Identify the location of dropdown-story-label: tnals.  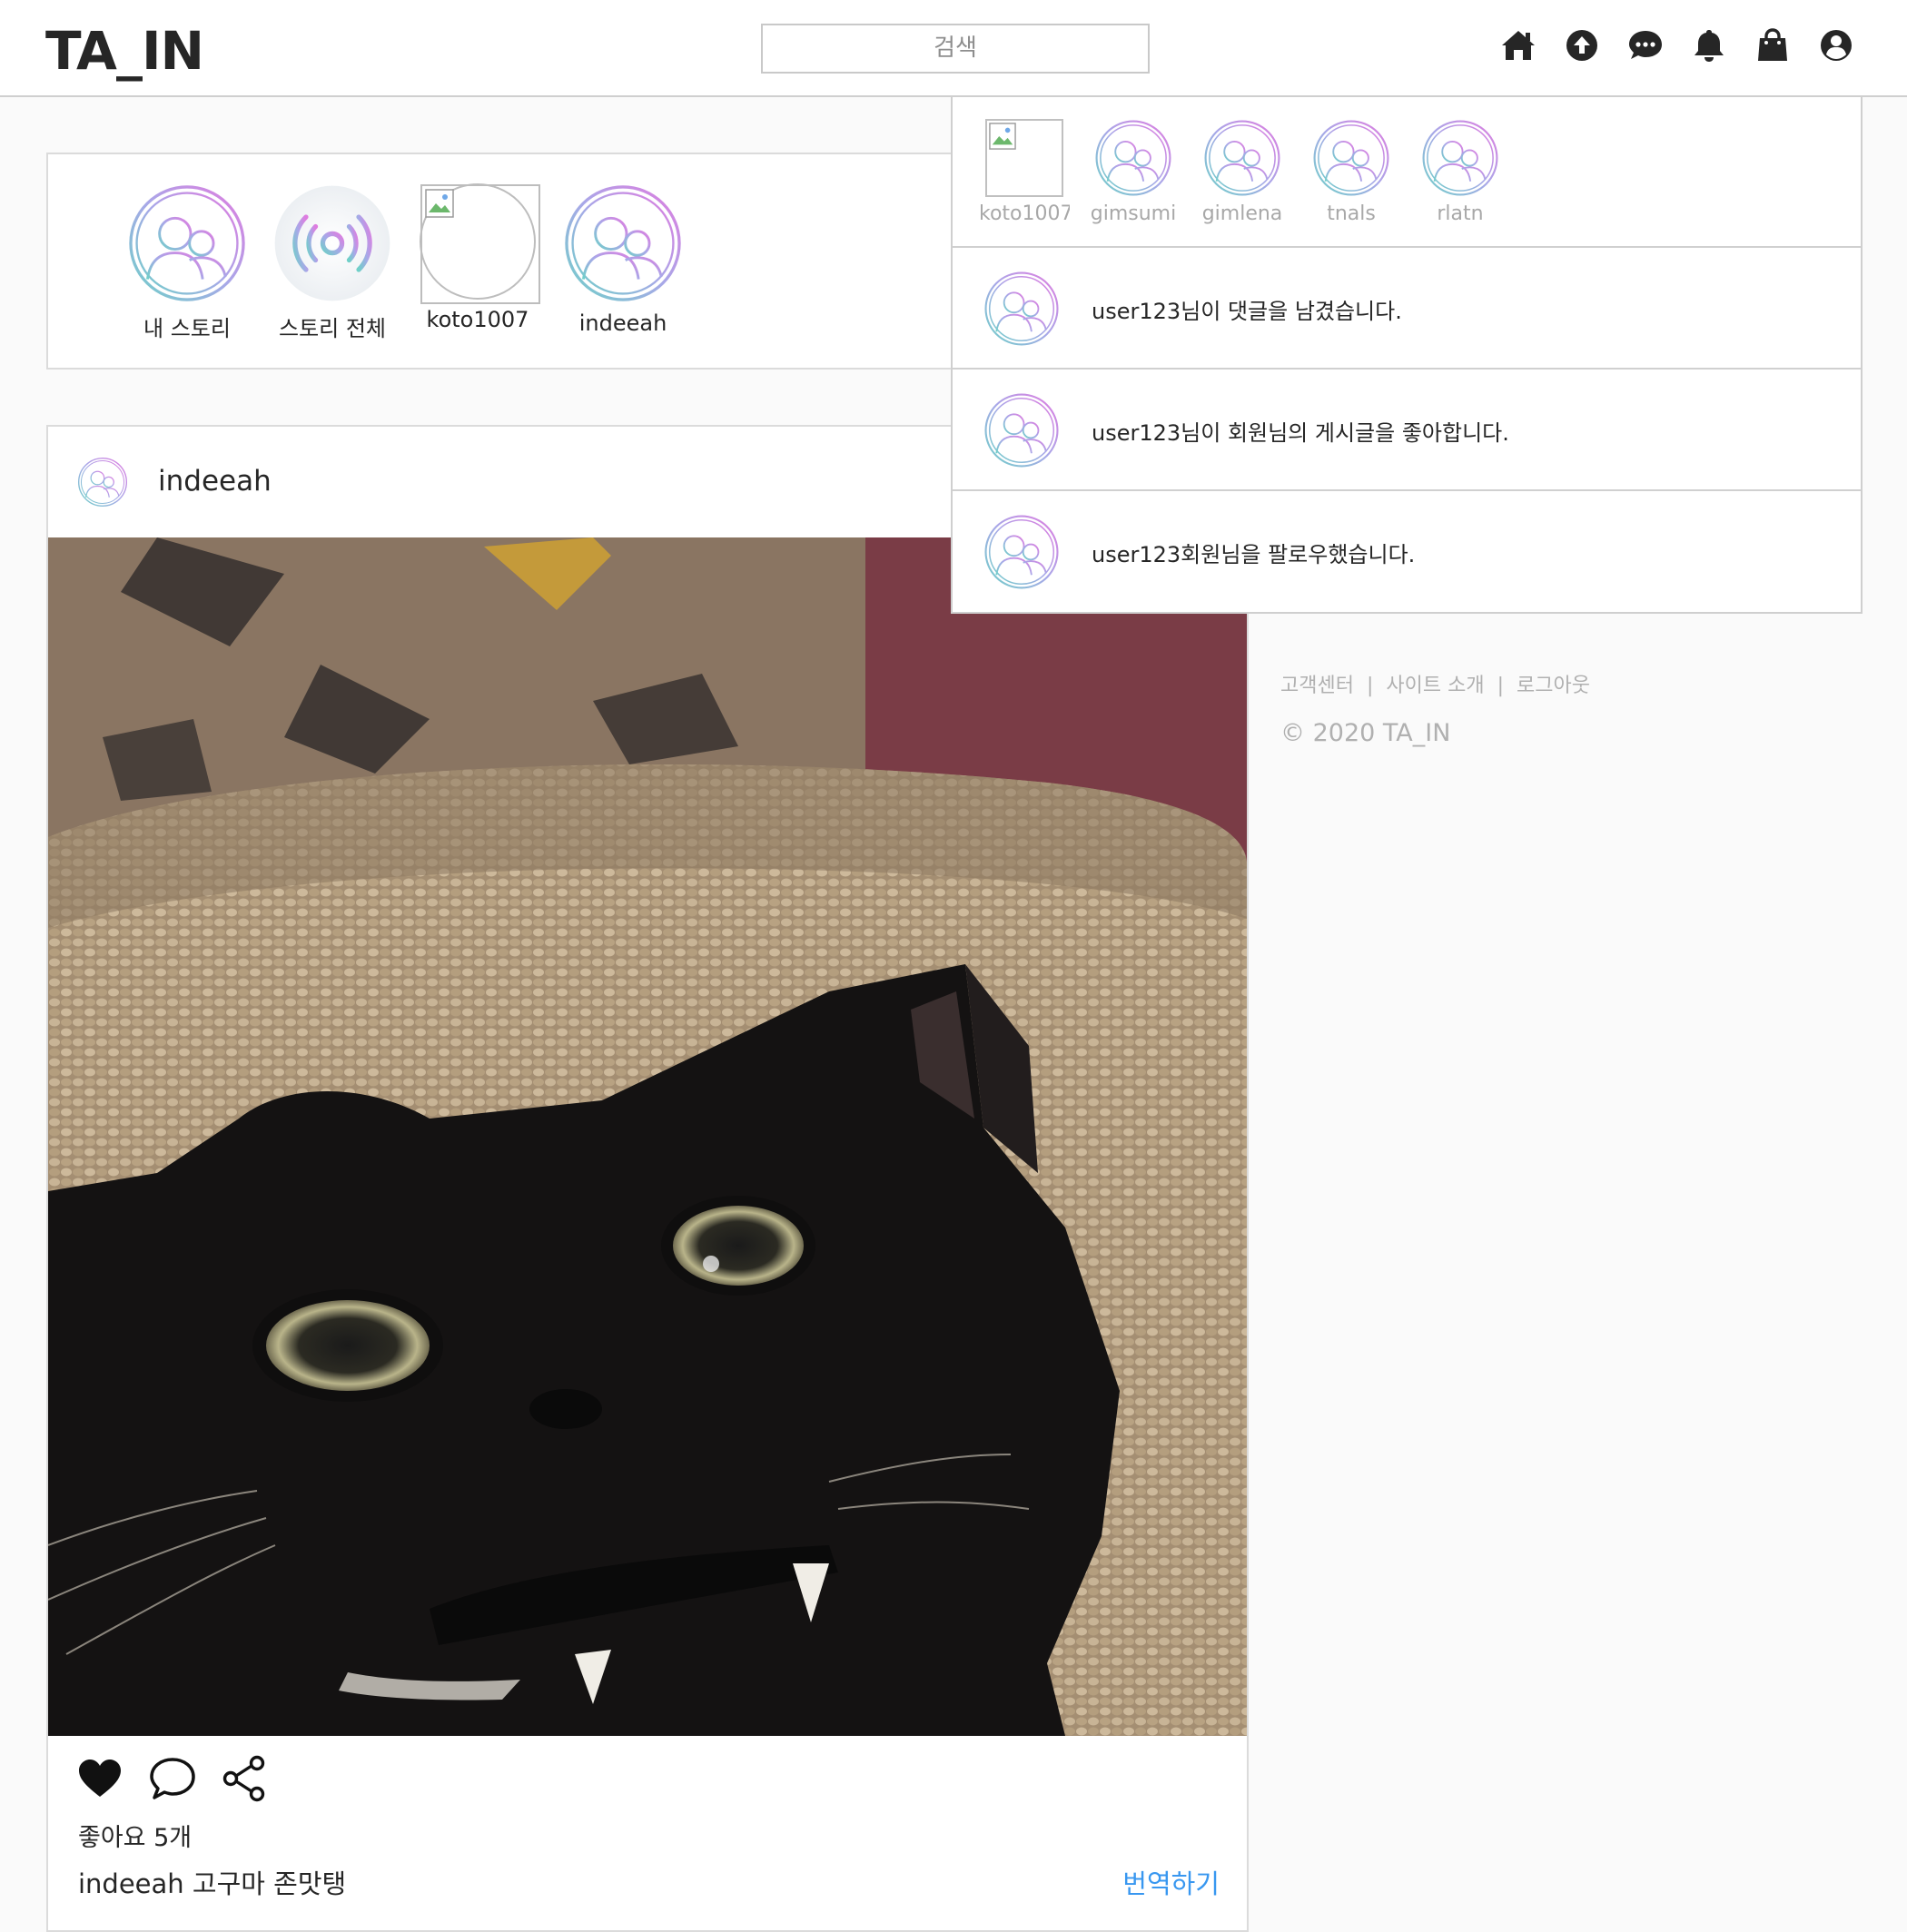
(1351, 213).